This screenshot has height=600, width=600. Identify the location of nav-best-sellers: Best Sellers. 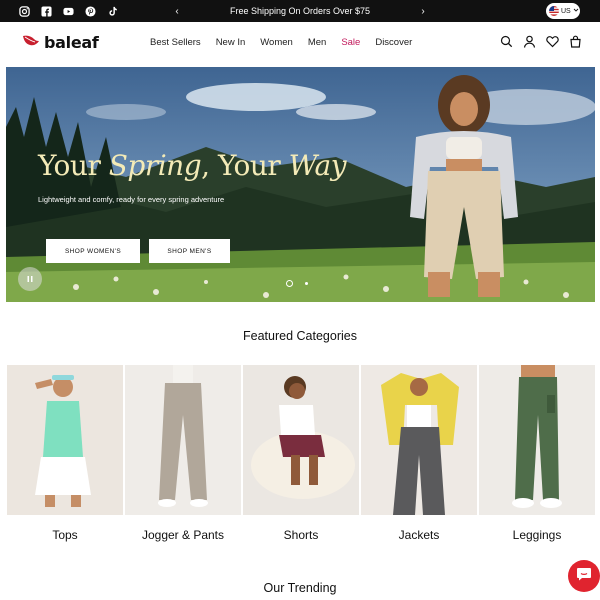
(175, 42).